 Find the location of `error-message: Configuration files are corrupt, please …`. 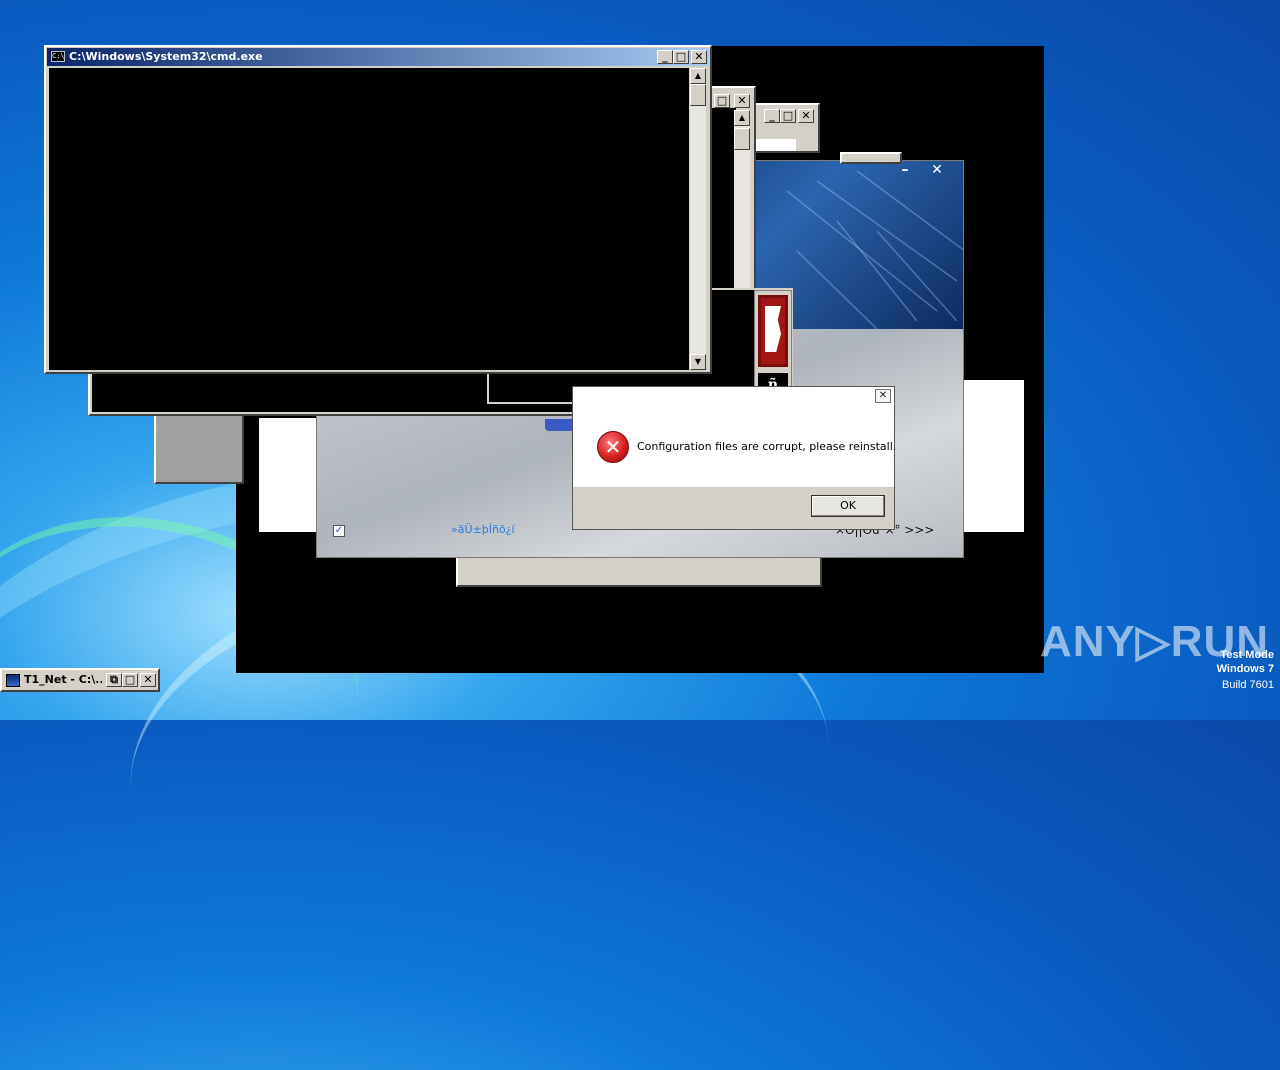

error-message: Configuration files are corrupt, please … is located at coordinates (767, 446).